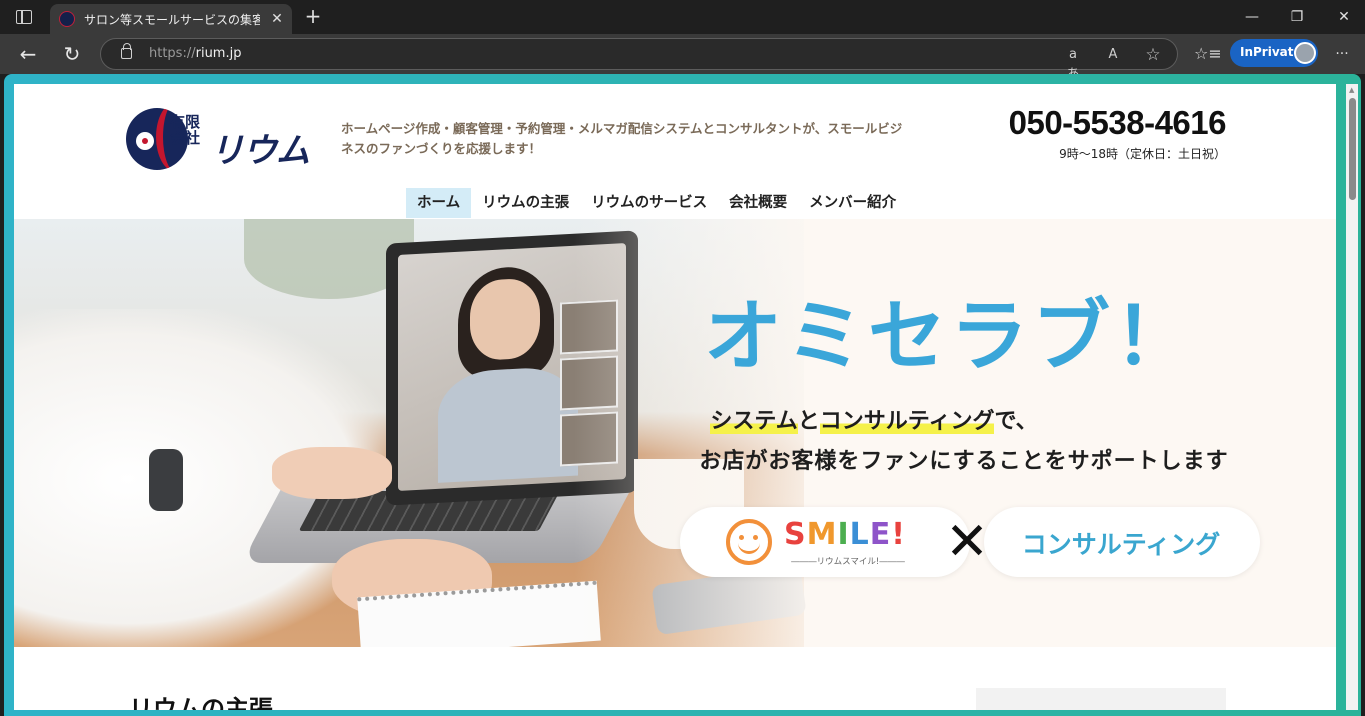 Image resolution: width=1365 pixels, height=716 pixels. I want to click on nav-item-claim: リウムの主張, so click(525, 203).